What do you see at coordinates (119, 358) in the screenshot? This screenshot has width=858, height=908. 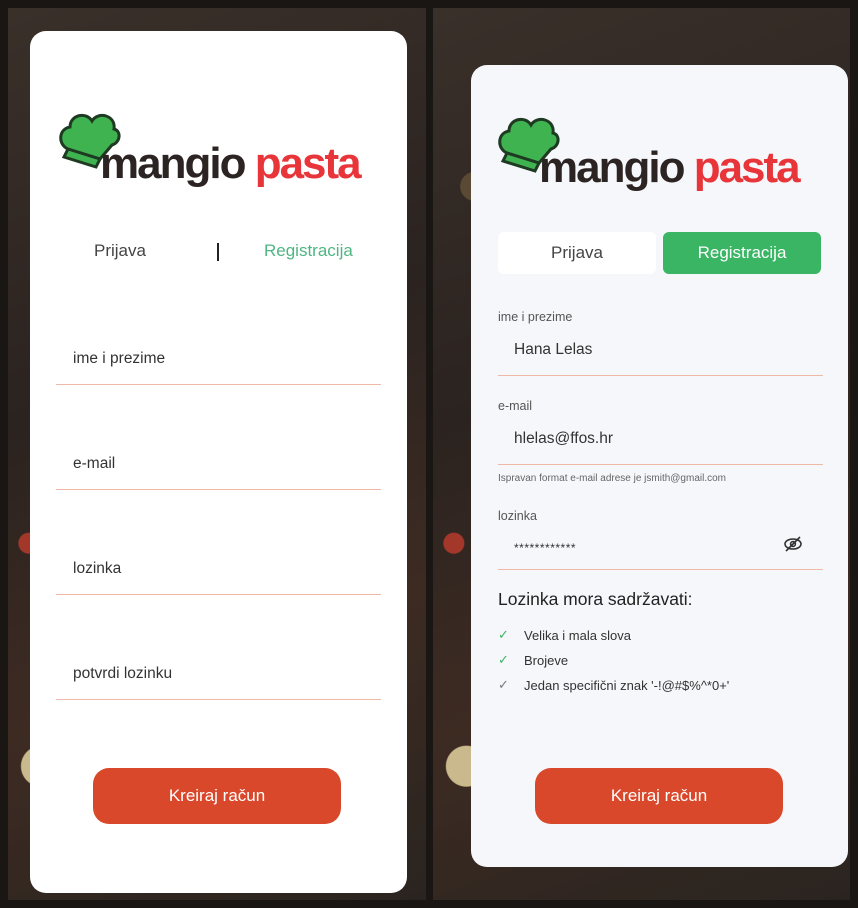 I see `full-name-placeholder: ime i prezime` at bounding box center [119, 358].